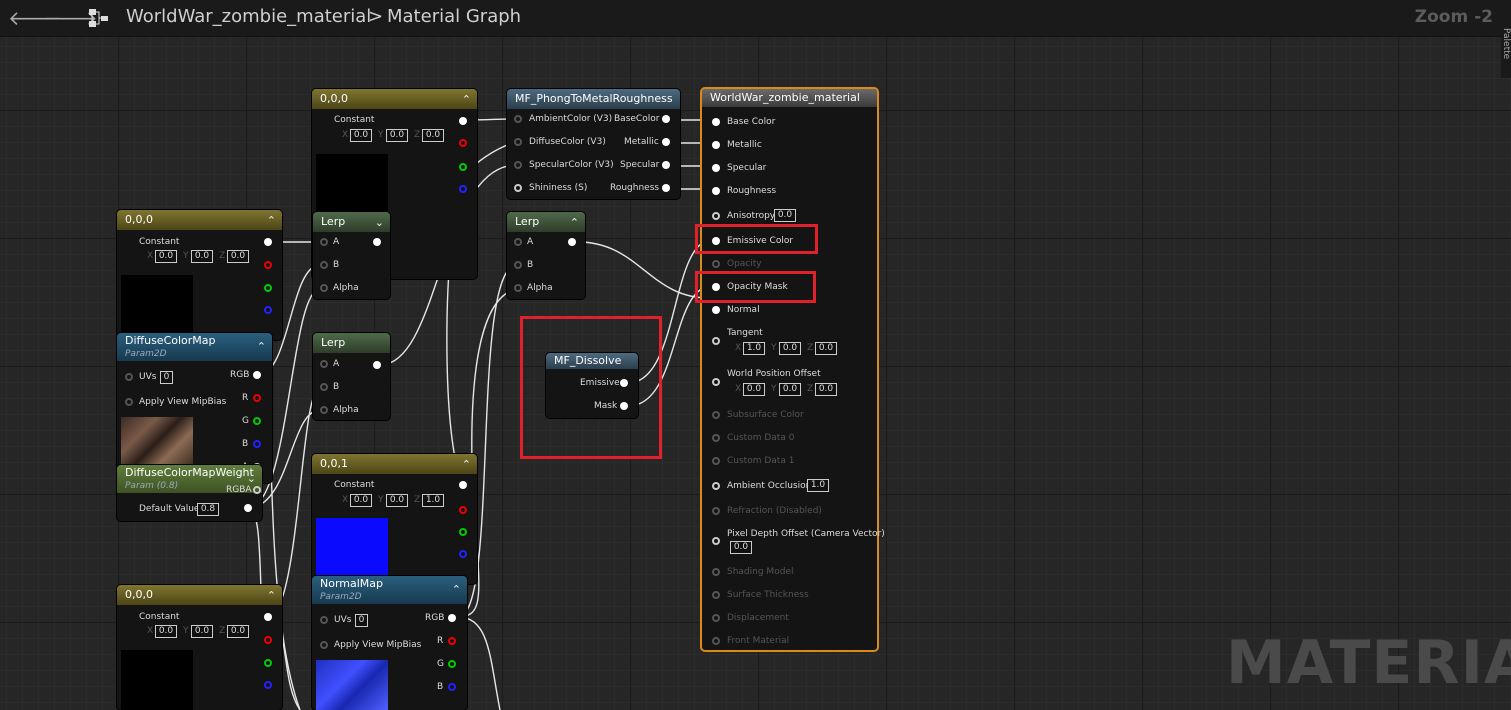  I want to click on output-pin-basecolor, so click(666, 119).